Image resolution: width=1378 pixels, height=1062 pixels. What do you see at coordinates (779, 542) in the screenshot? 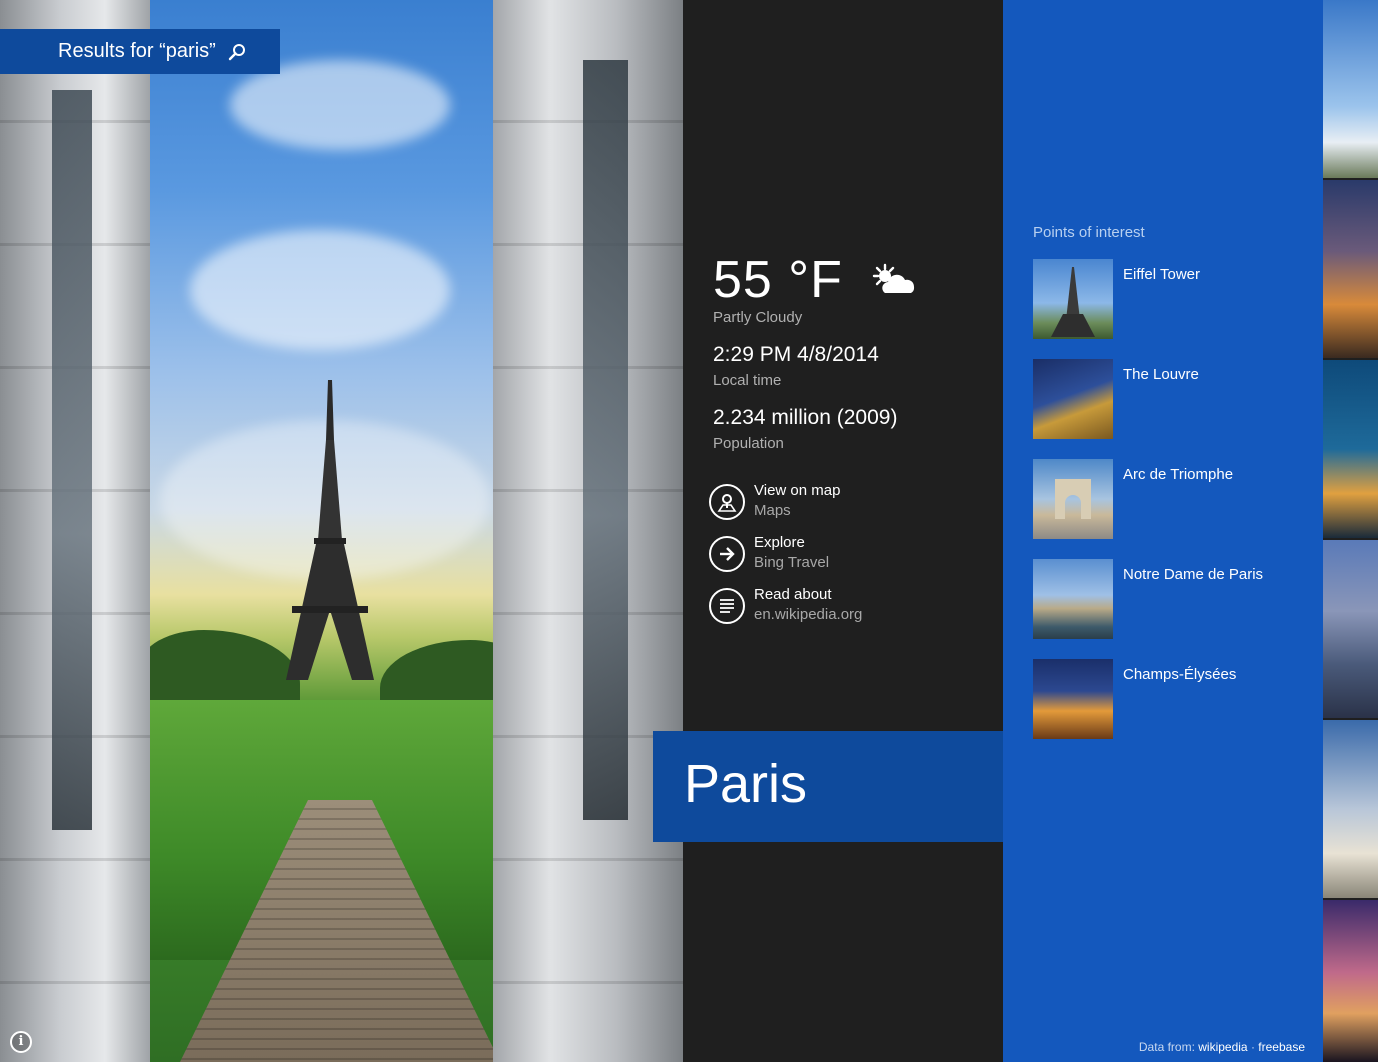
I see `explore-label: Explore` at bounding box center [779, 542].